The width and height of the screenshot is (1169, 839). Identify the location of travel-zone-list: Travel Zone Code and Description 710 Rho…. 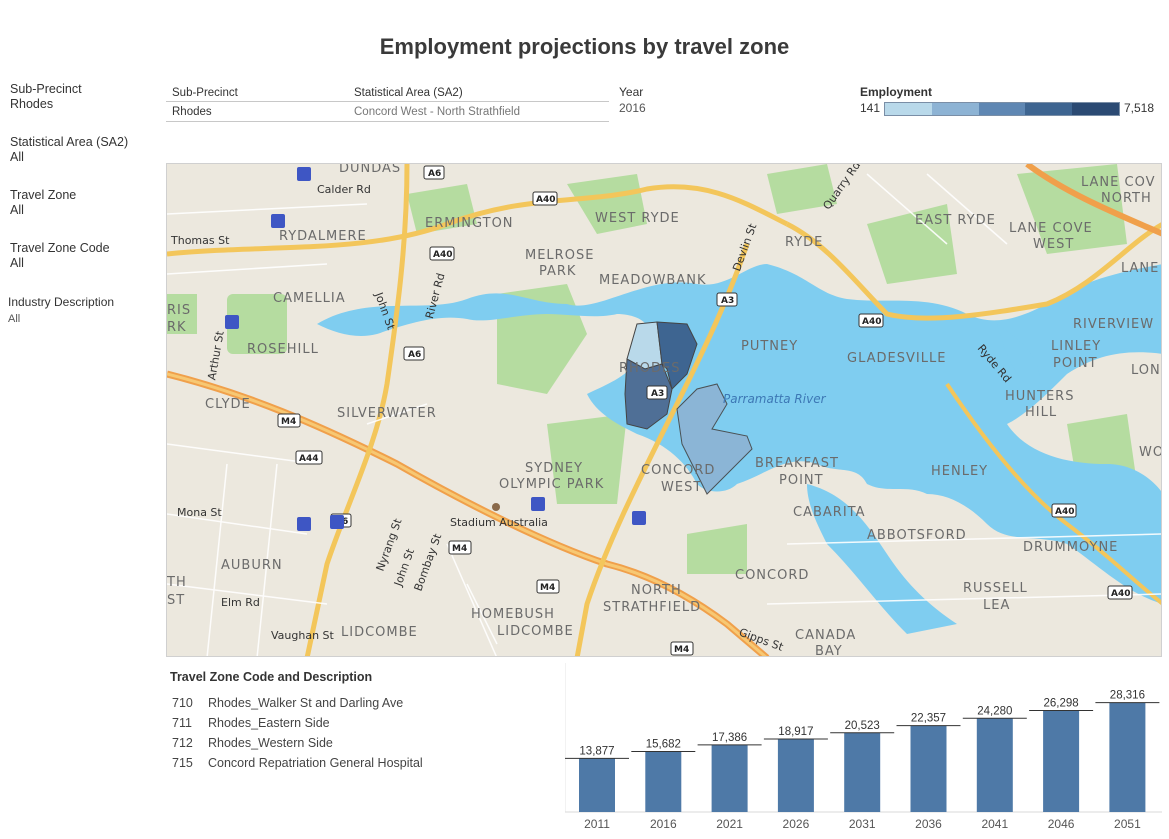
(360, 721).